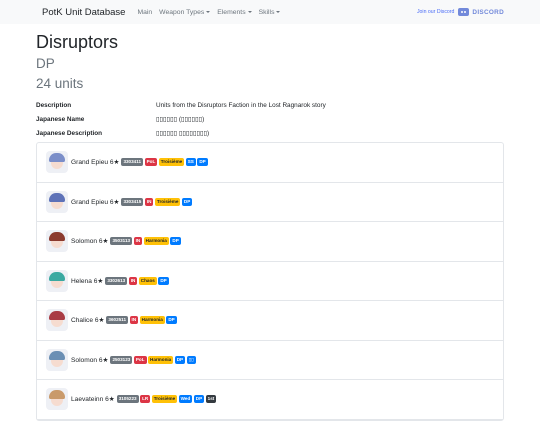 The height and width of the screenshot is (421, 540). What do you see at coordinates (191, 359) in the screenshot?
I see `unit-badge-blue: ▯▯` at bounding box center [191, 359].